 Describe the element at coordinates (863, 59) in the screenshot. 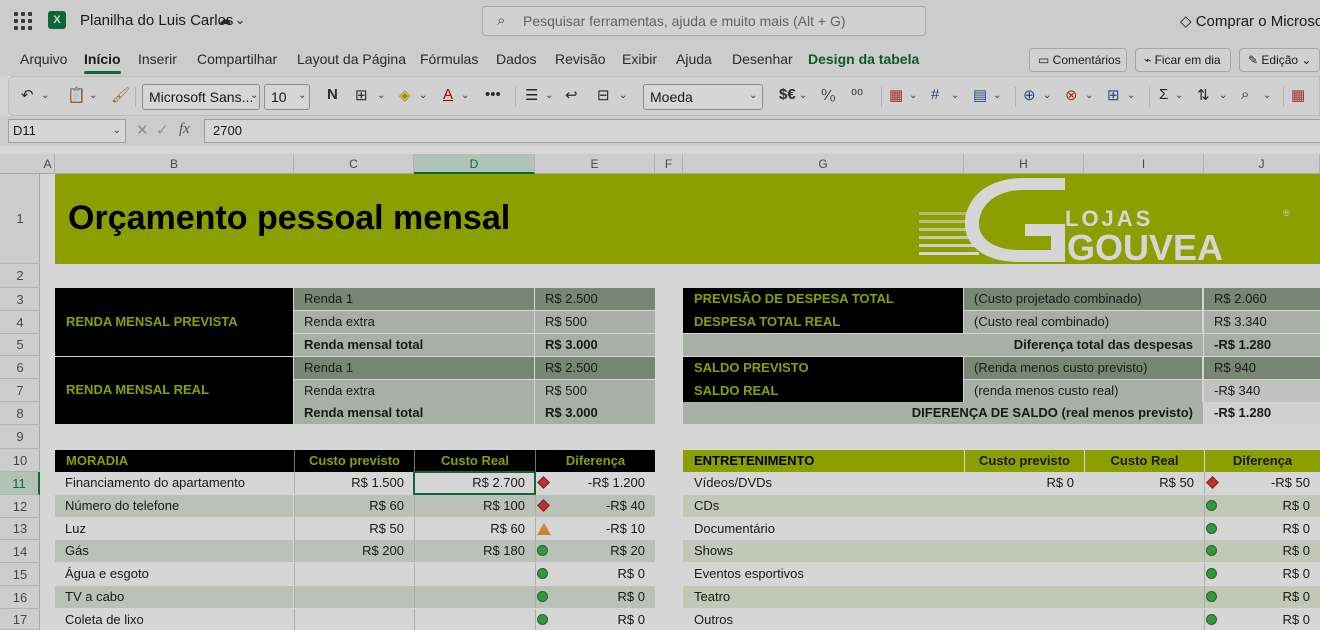

I see `tab-design-tabela: Design da tabela` at that location.